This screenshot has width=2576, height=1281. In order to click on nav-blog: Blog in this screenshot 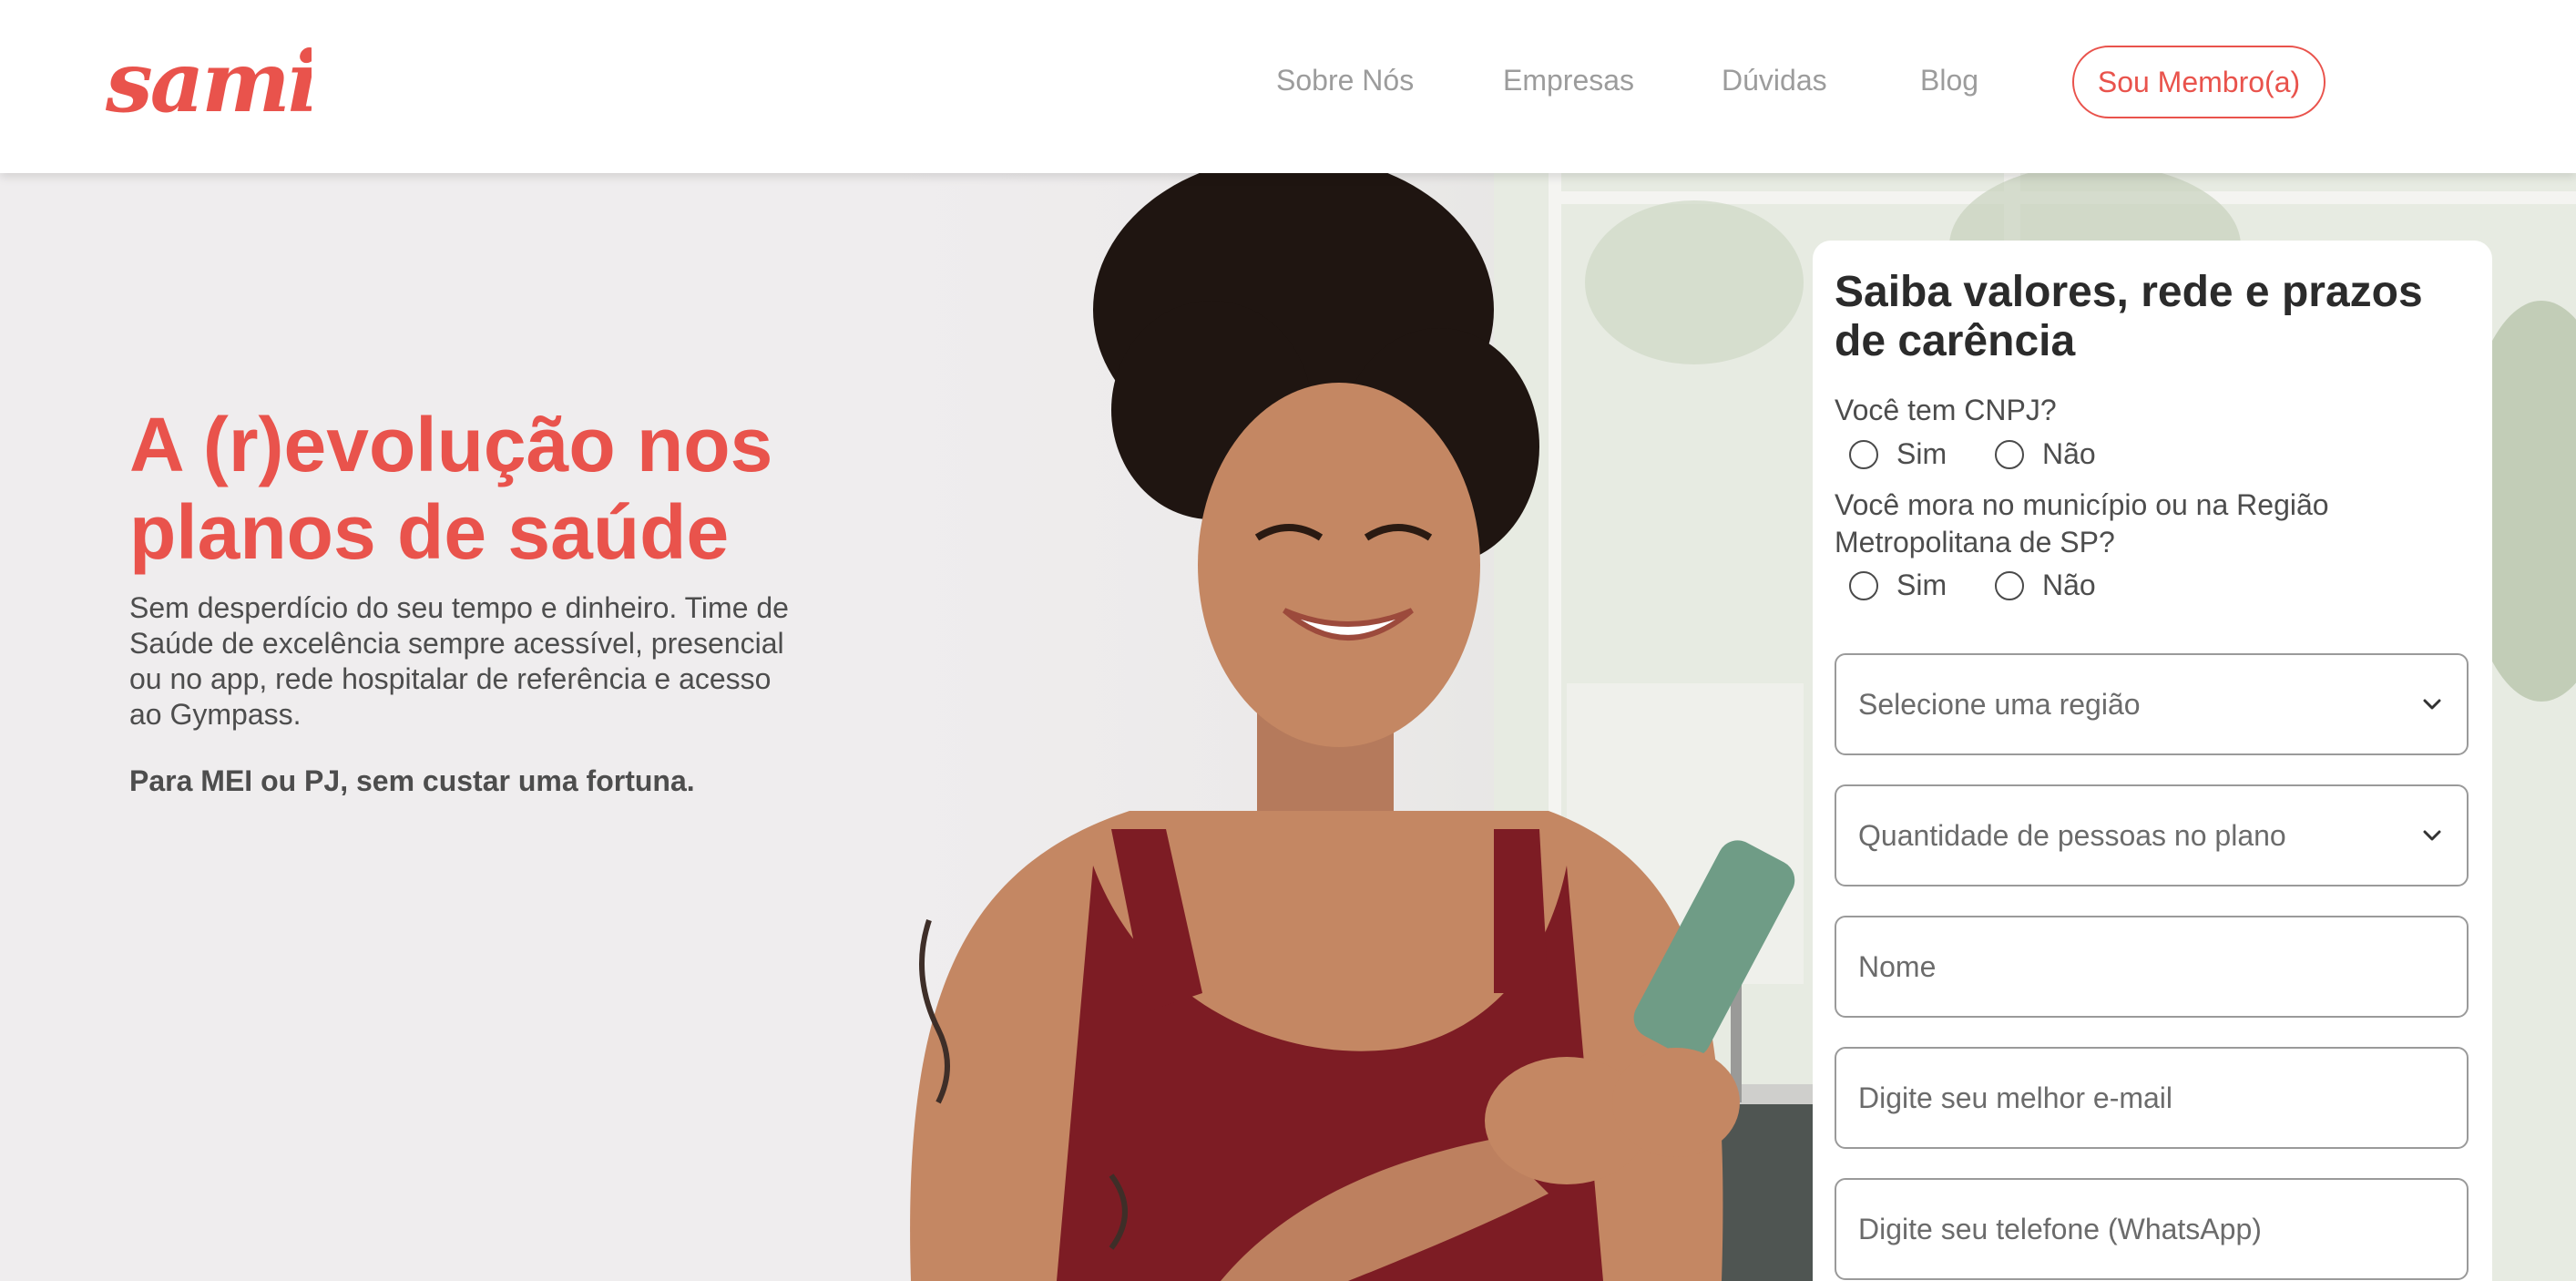, I will do `click(1949, 80)`.